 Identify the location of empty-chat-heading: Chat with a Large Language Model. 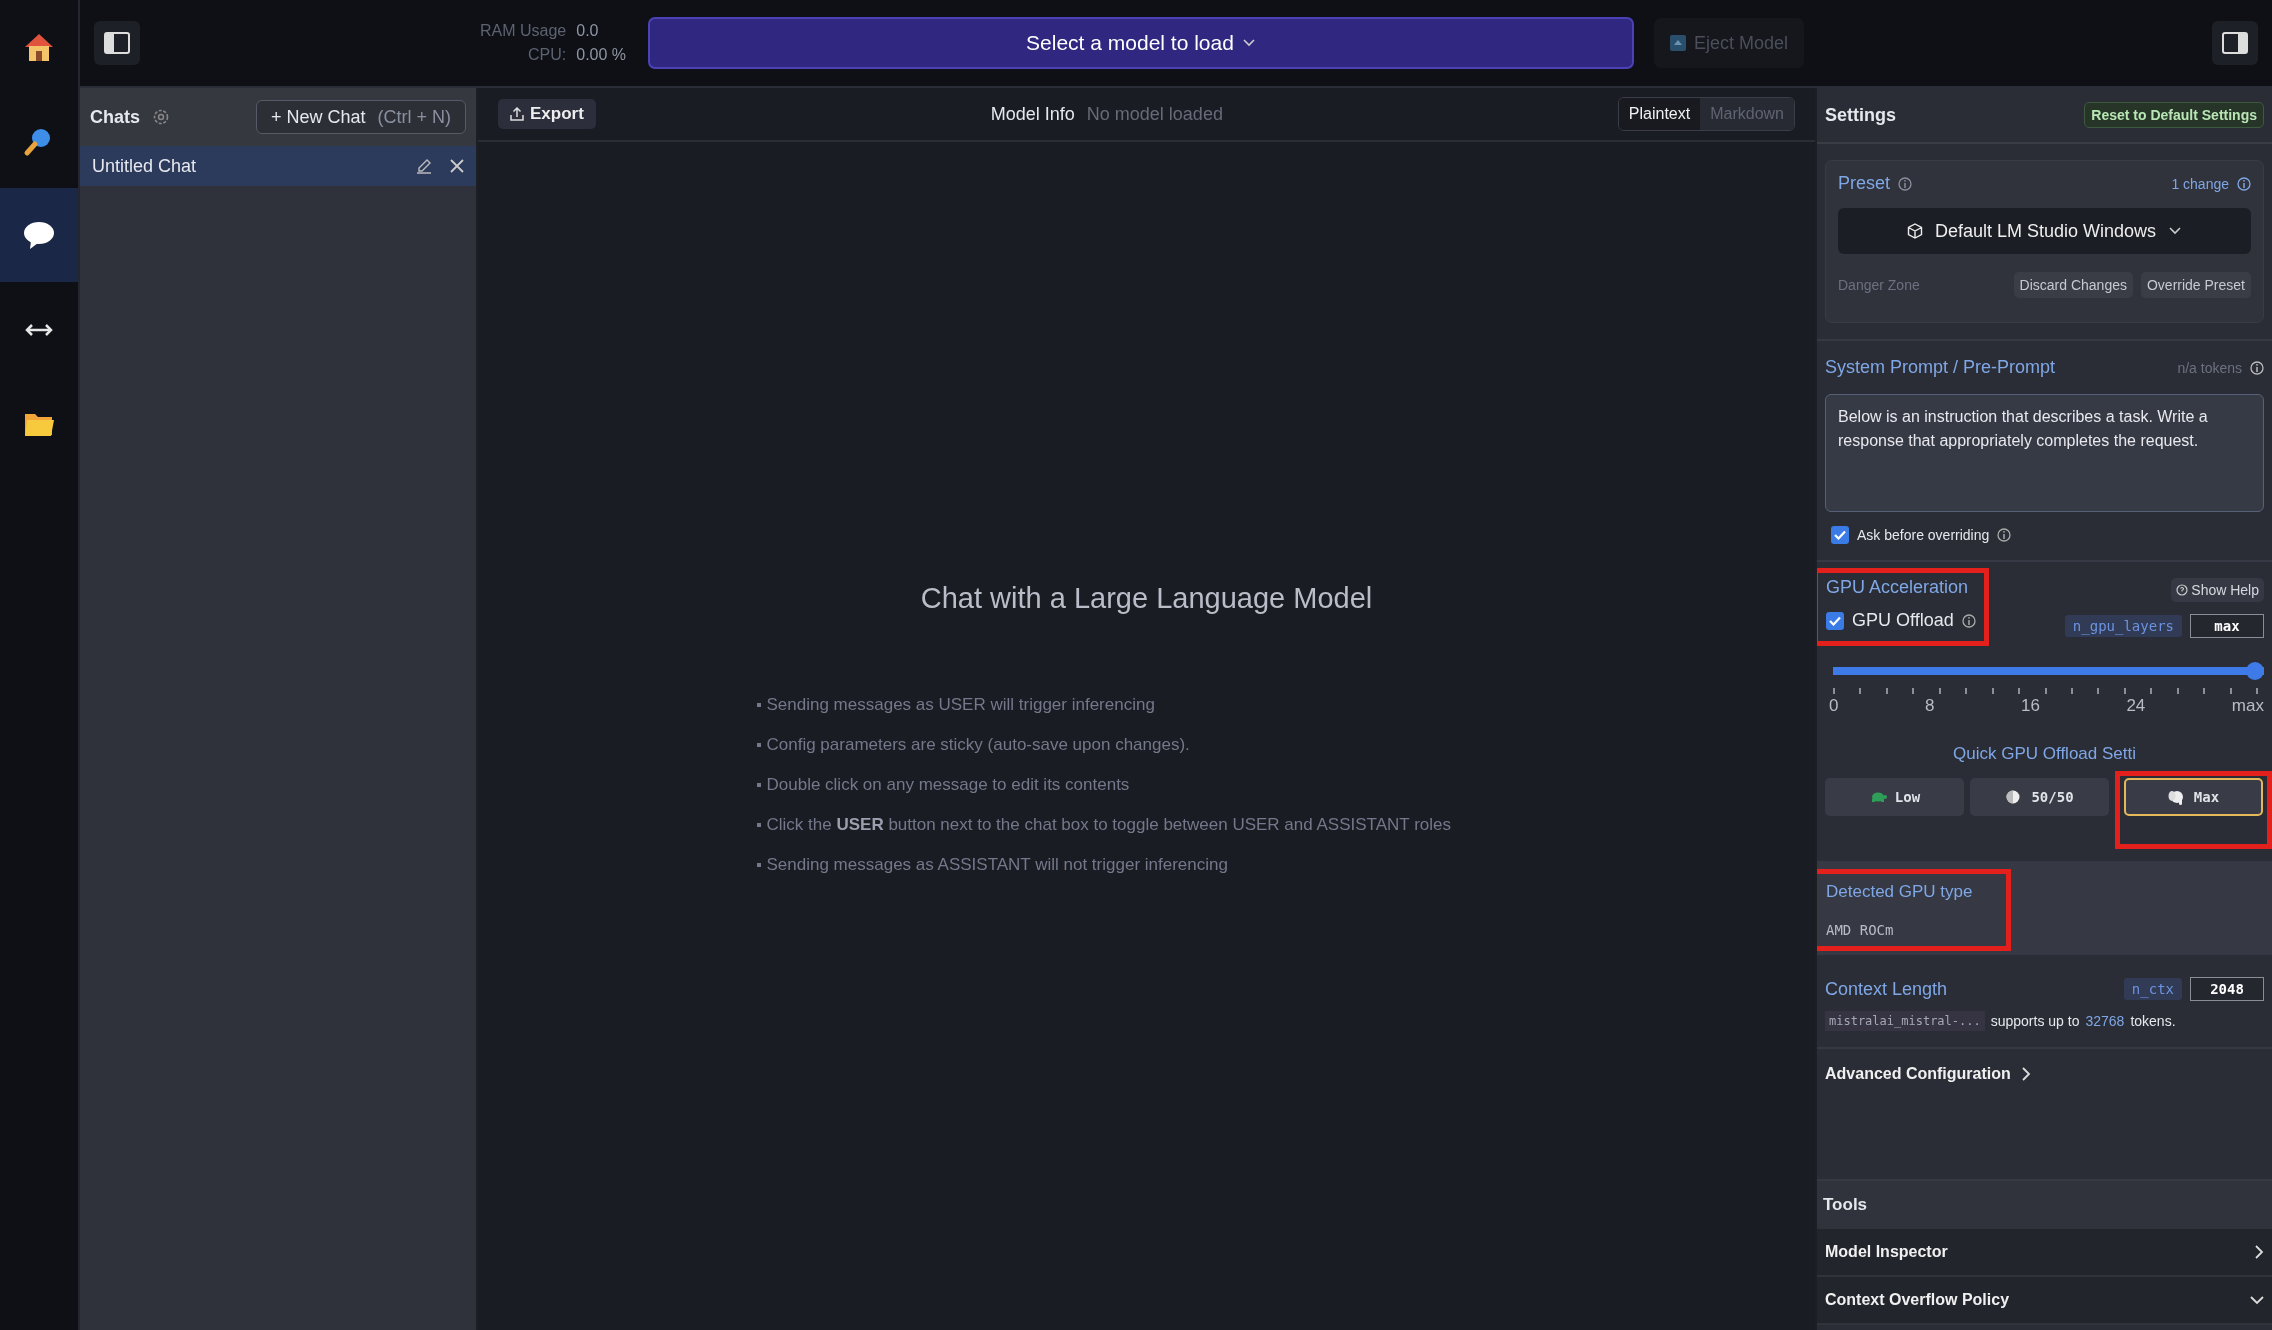
(1146, 598).